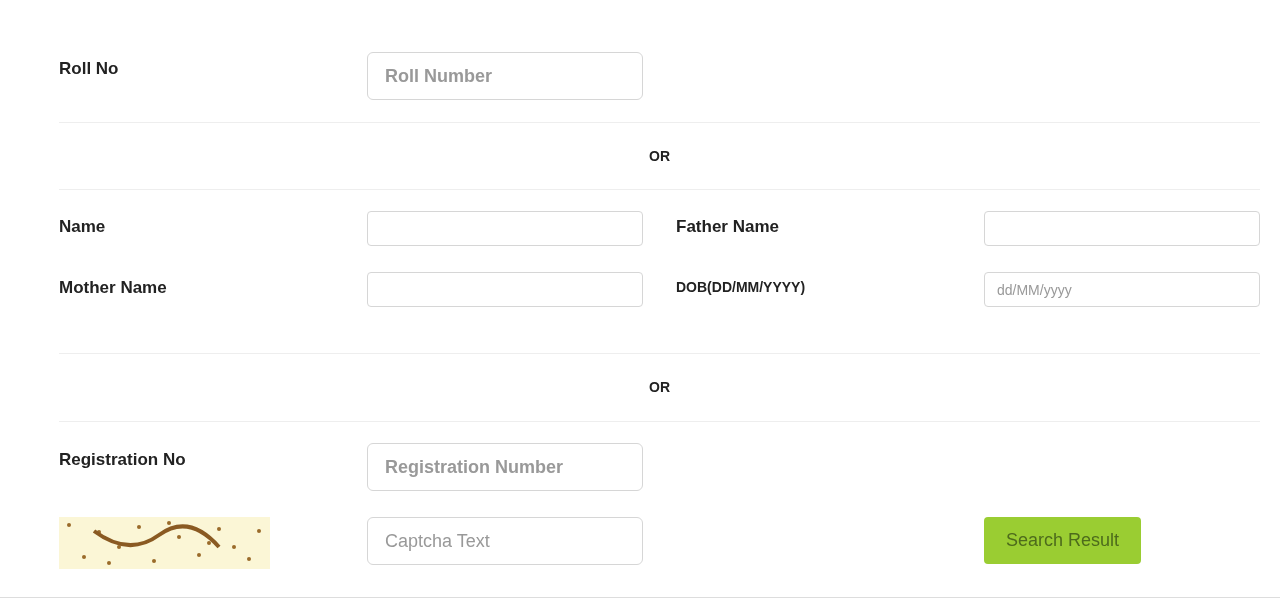 This screenshot has height=598, width=1280. I want to click on input-field: Registration Number, so click(505, 467).